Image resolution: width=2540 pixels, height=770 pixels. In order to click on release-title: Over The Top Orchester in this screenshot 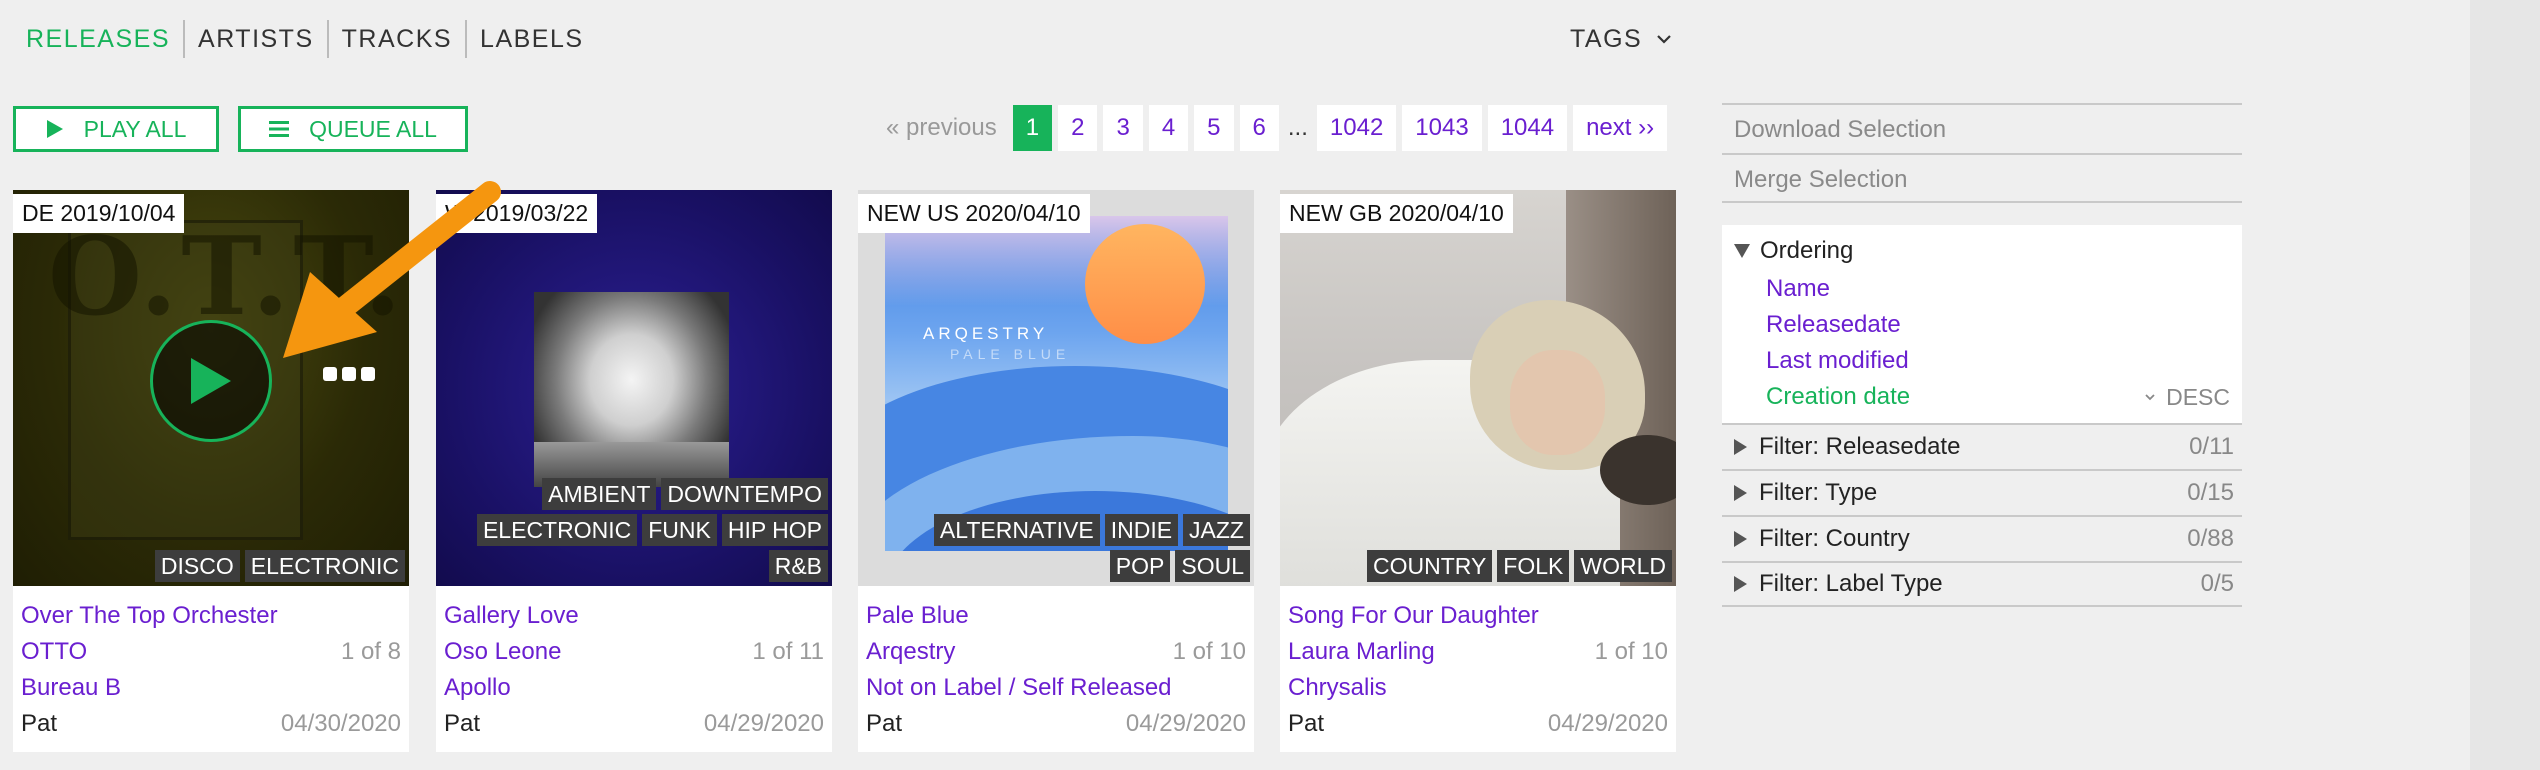, I will do `click(149, 616)`.